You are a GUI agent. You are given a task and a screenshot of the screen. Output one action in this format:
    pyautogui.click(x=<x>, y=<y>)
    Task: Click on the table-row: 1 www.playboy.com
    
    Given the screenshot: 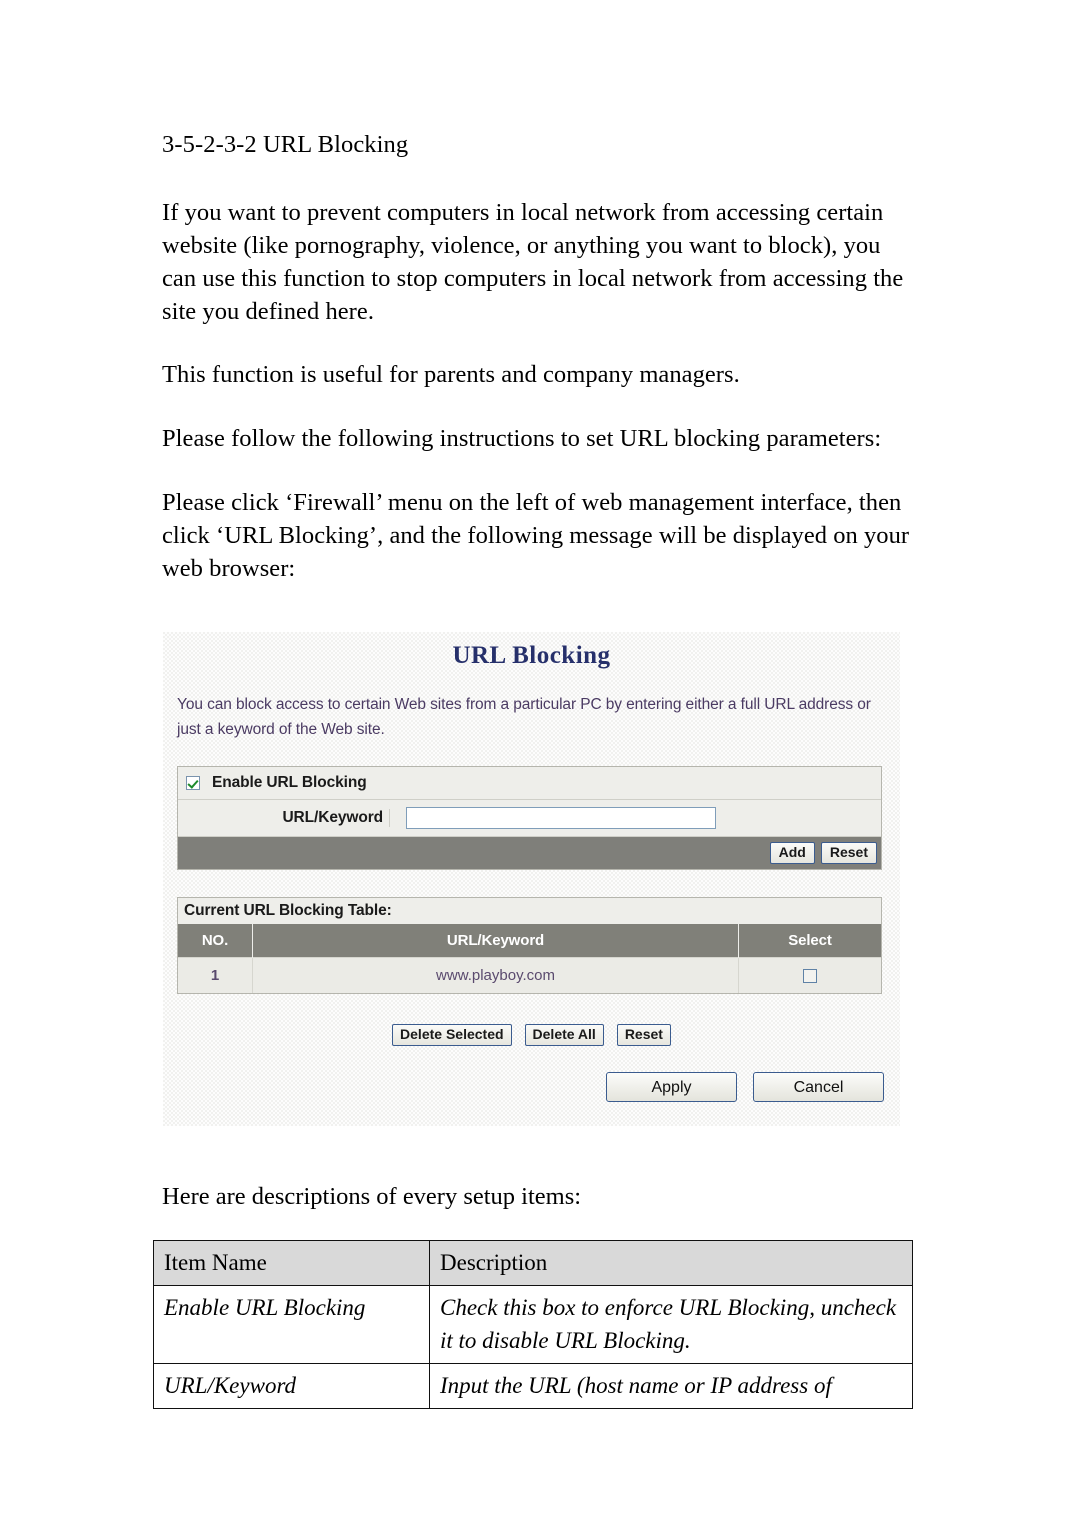 What is the action you would take?
    pyautogui.click(x=529, y=975)
    